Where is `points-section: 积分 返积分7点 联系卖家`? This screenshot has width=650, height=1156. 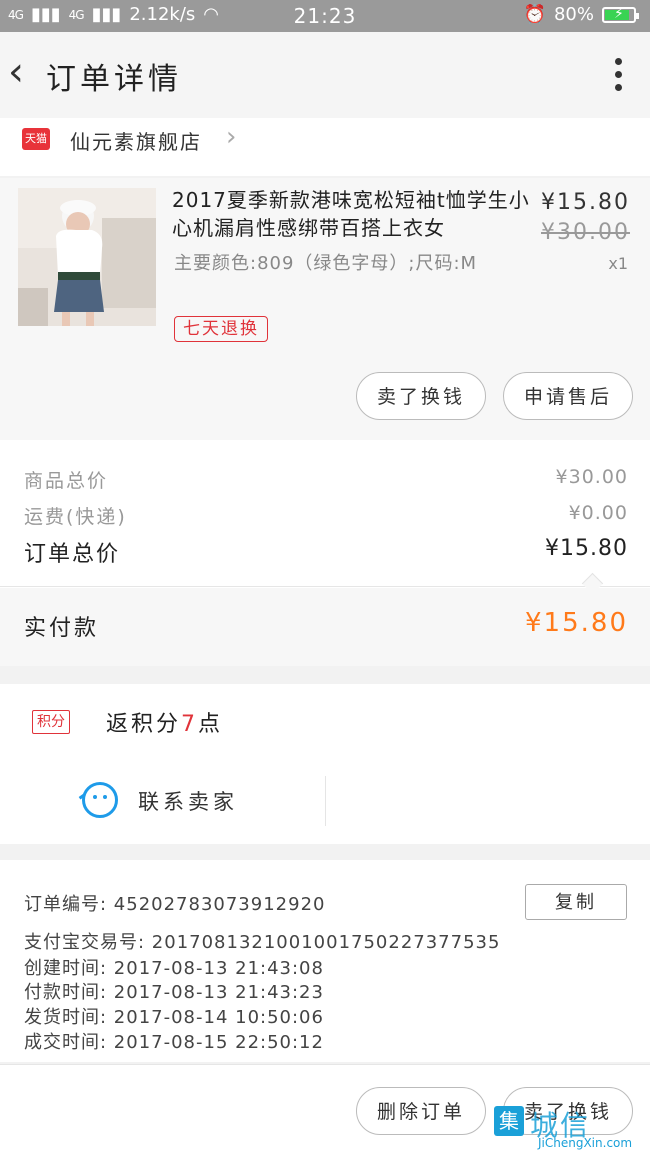
points-section: 积分 返积分7点 联系卖家 is located at coordinates (325, 764).